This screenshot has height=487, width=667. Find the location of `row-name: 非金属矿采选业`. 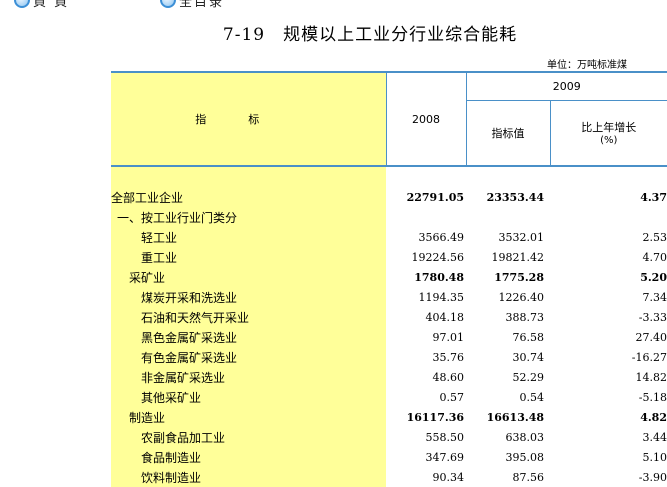

row-name: 非金属矿采选业 is located at coordinates (248, 377).